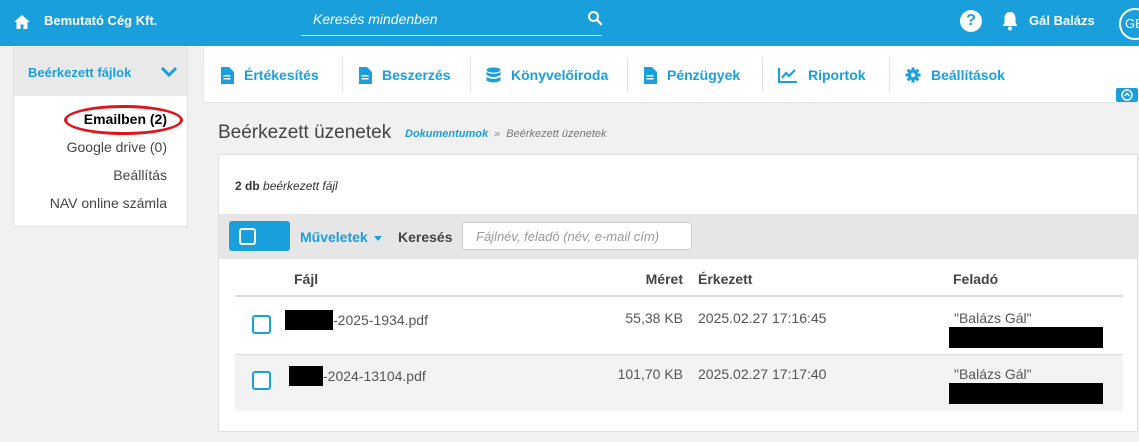 The image size is (1139, 442). What do you see at coordinates (664, 279) in the screenshot?
I see `column-header-size: Méret` at bounding box center [664, 279].